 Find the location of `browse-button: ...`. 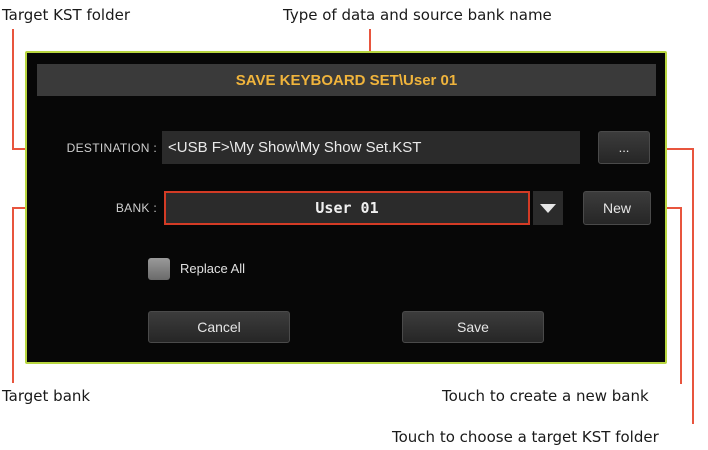

browse-button: ... is located at coordinates (624, 147).